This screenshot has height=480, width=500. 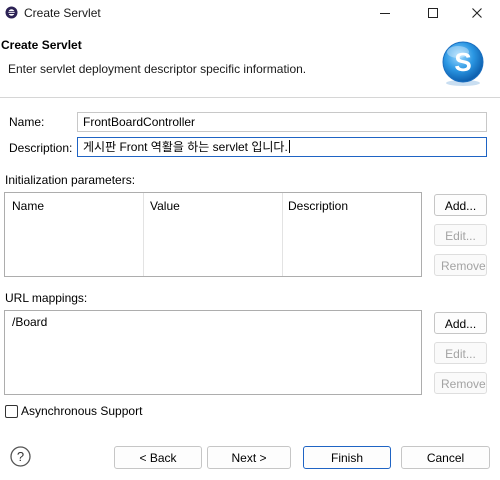 What do you see at coordinates (41, 45) in the screenshot?
I see `wizard-page-title: Create Servlet` at bounding box center [41, 45].